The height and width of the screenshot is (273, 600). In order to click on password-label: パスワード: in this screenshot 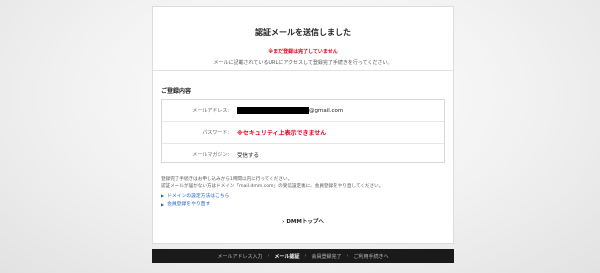, I will do `click(215, 133)`.